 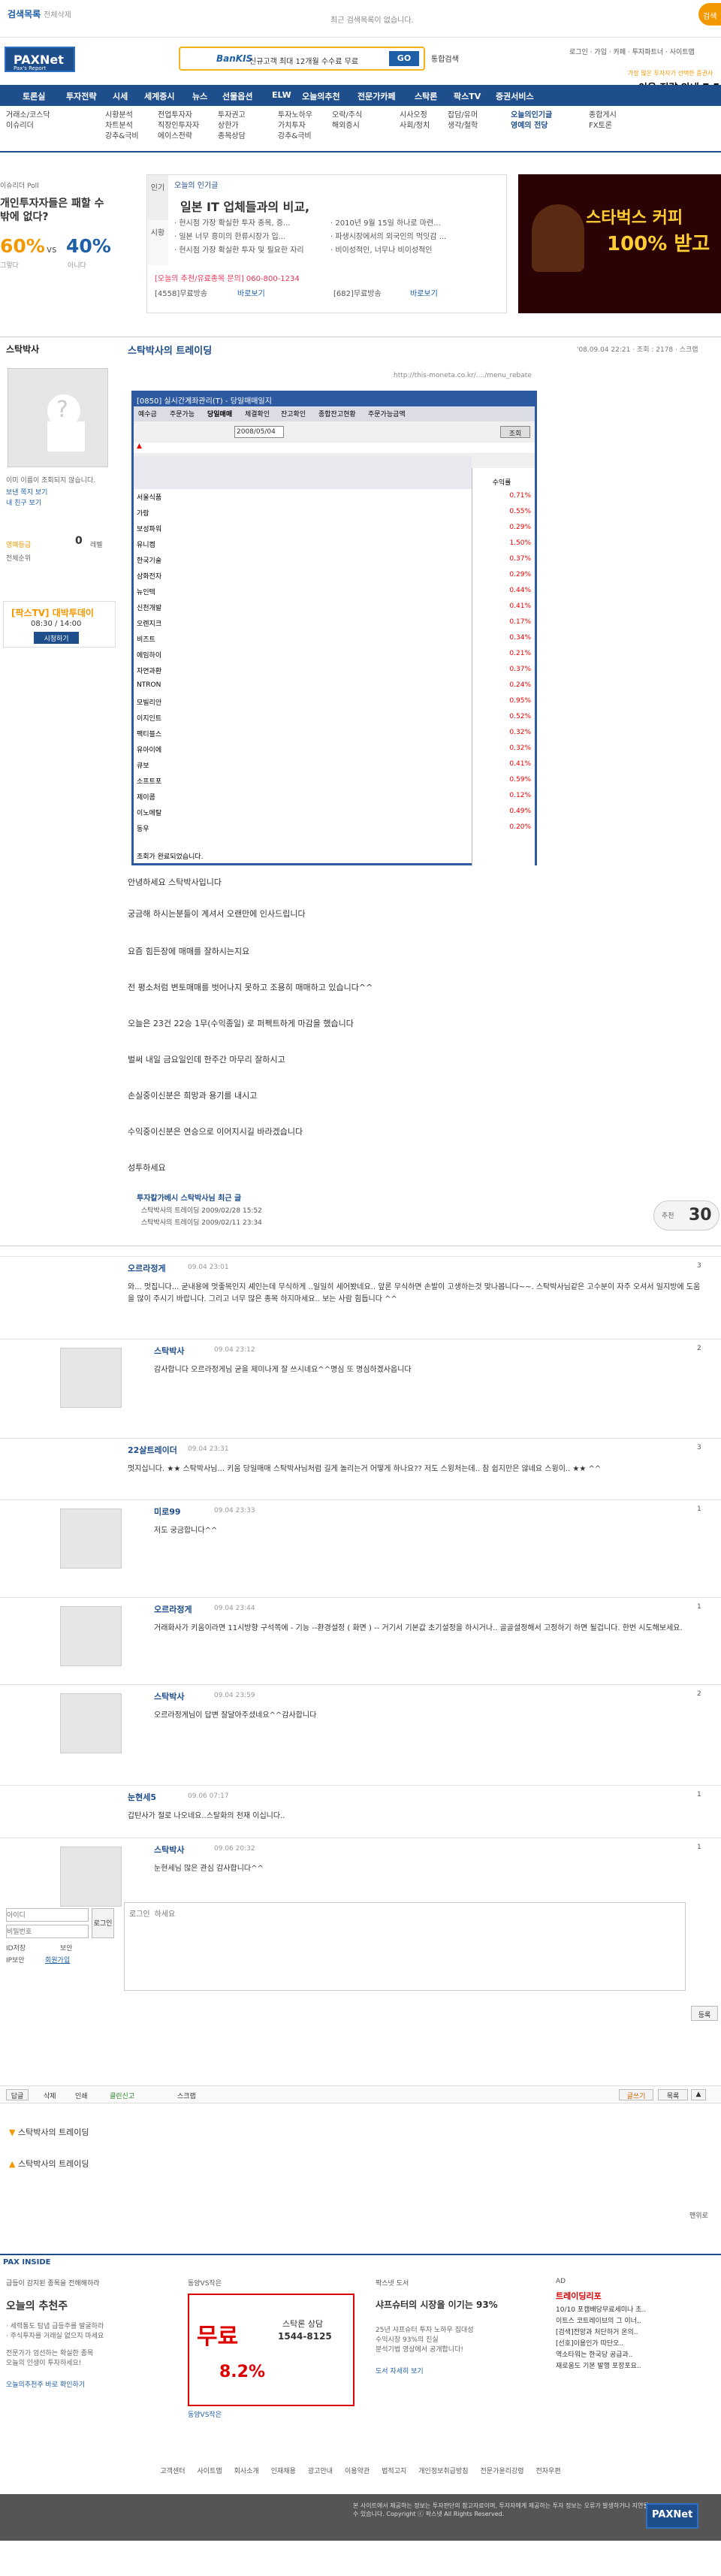 I want to click on inside-col-stockloan: 동양VS작은 무료 8.2% 스탁론 상담 1544-8125 동양VS작은, so click(x=274, y=2348).